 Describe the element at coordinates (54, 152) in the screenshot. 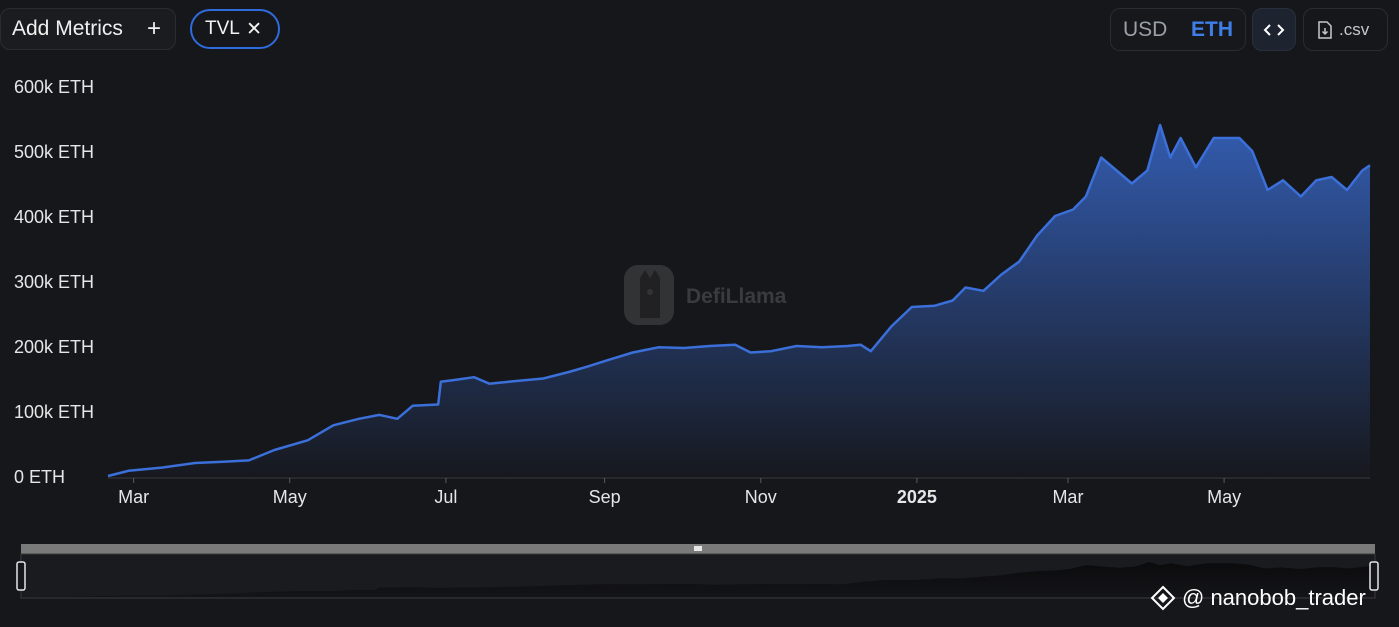

I see `y-tick-label: 500k ETH` at that location.